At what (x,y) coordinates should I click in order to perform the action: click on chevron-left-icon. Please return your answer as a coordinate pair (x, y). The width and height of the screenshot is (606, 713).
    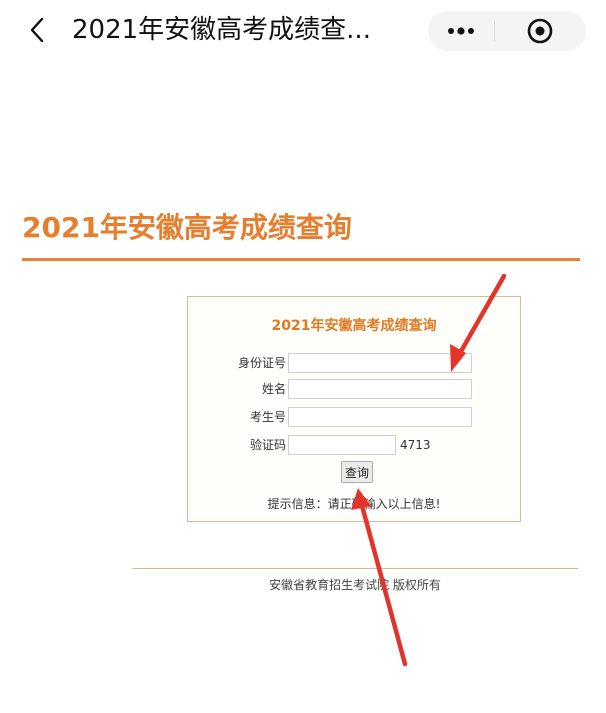
    Looking at the image, I should click on (37, 30).